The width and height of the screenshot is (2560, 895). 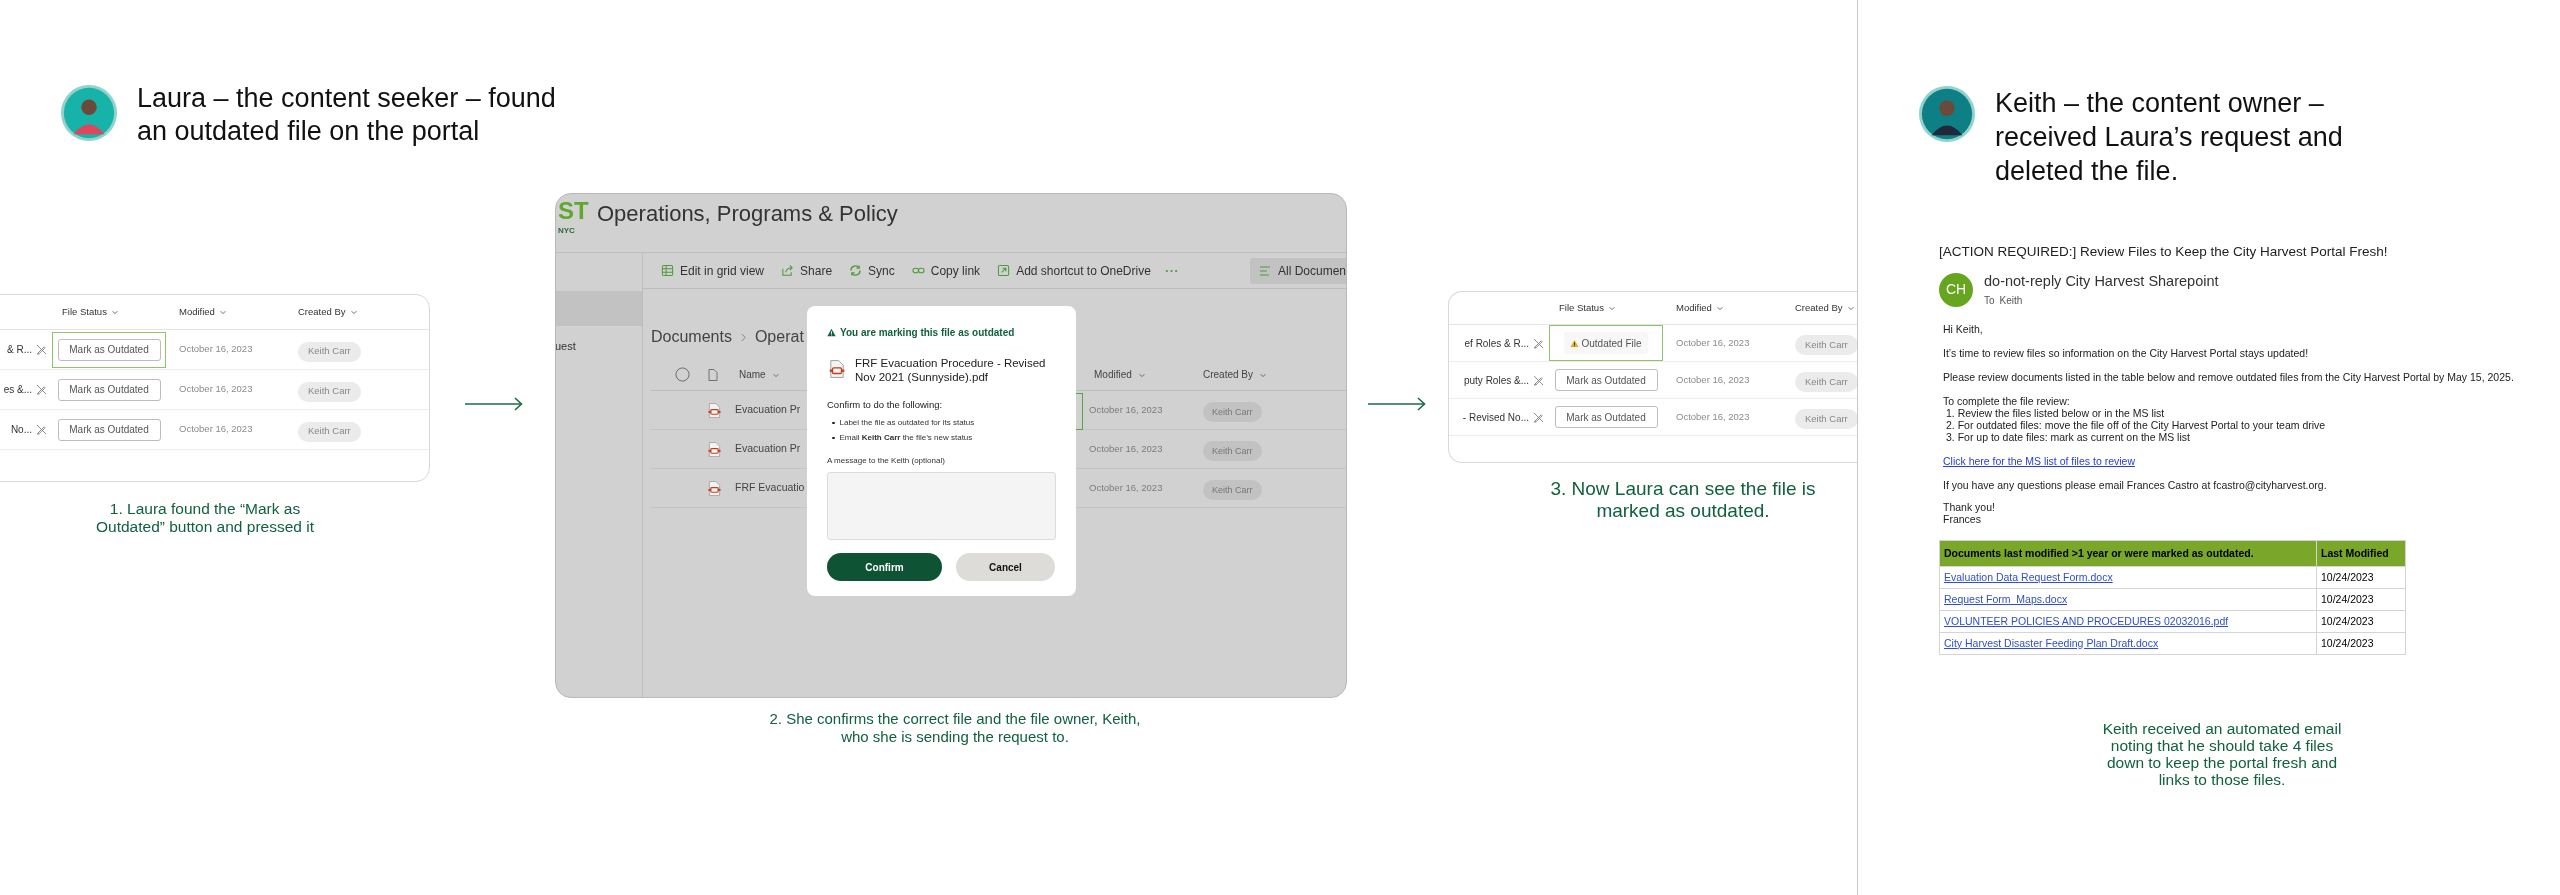 What do you see at coordinates (831, 332) in the screenshot?
I see `warning-icon` at bounding box center [831, 332].